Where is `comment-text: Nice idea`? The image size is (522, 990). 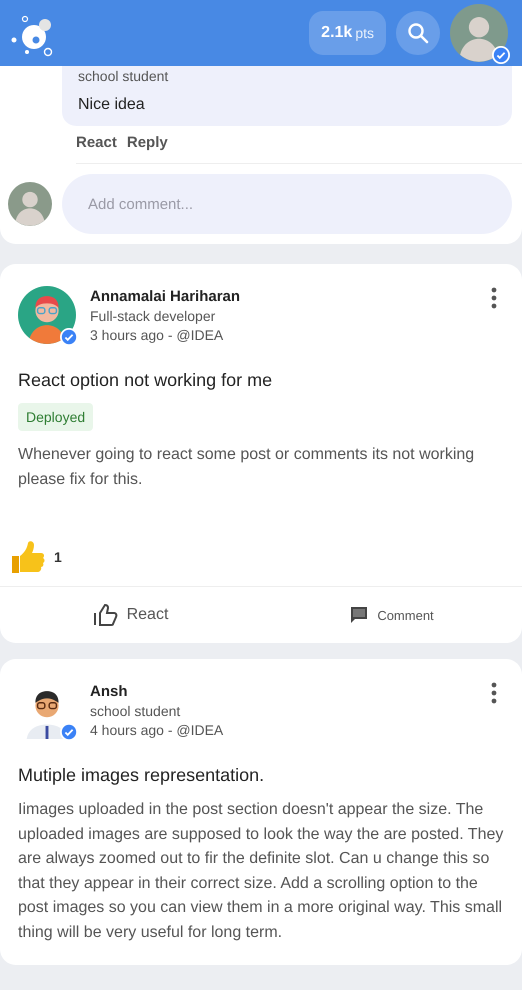
comment-text: Nice idea is located at coordinates (112, 105).